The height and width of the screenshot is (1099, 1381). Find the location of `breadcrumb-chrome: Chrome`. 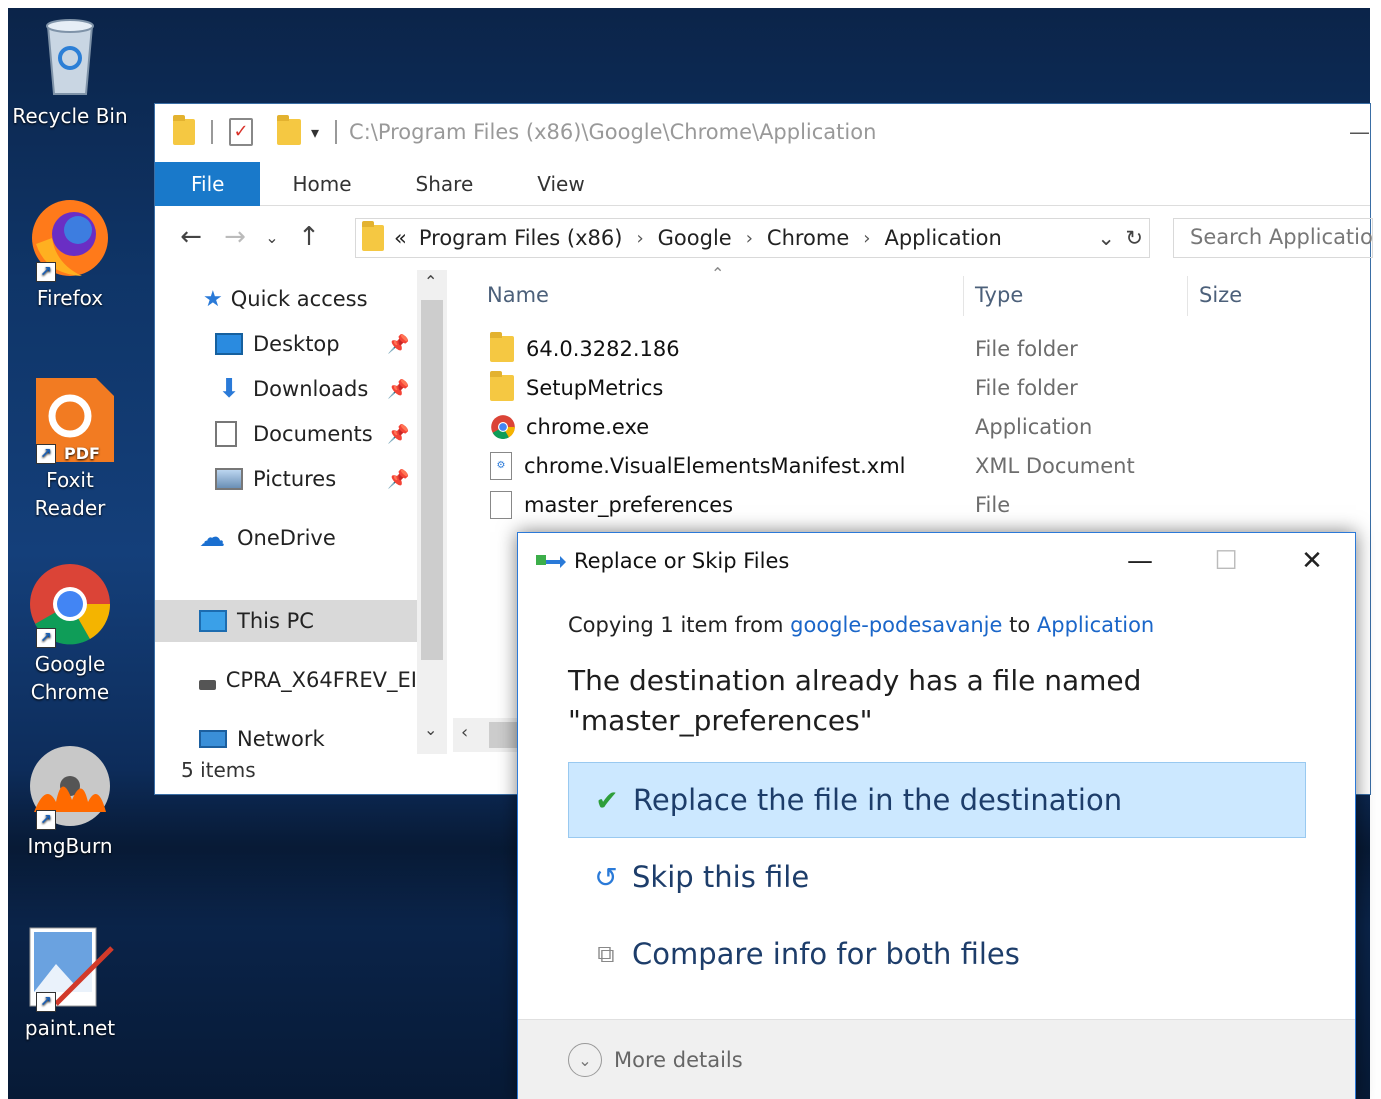

breadcrumb-chrome: Chrome is located at coordinates (808, 238).